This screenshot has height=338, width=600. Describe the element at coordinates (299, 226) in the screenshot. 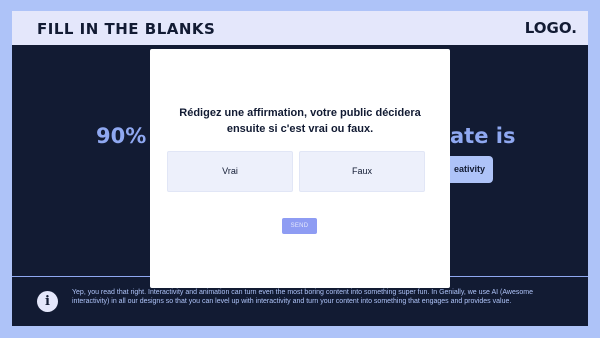

I see `send-button: SEND` at that location.